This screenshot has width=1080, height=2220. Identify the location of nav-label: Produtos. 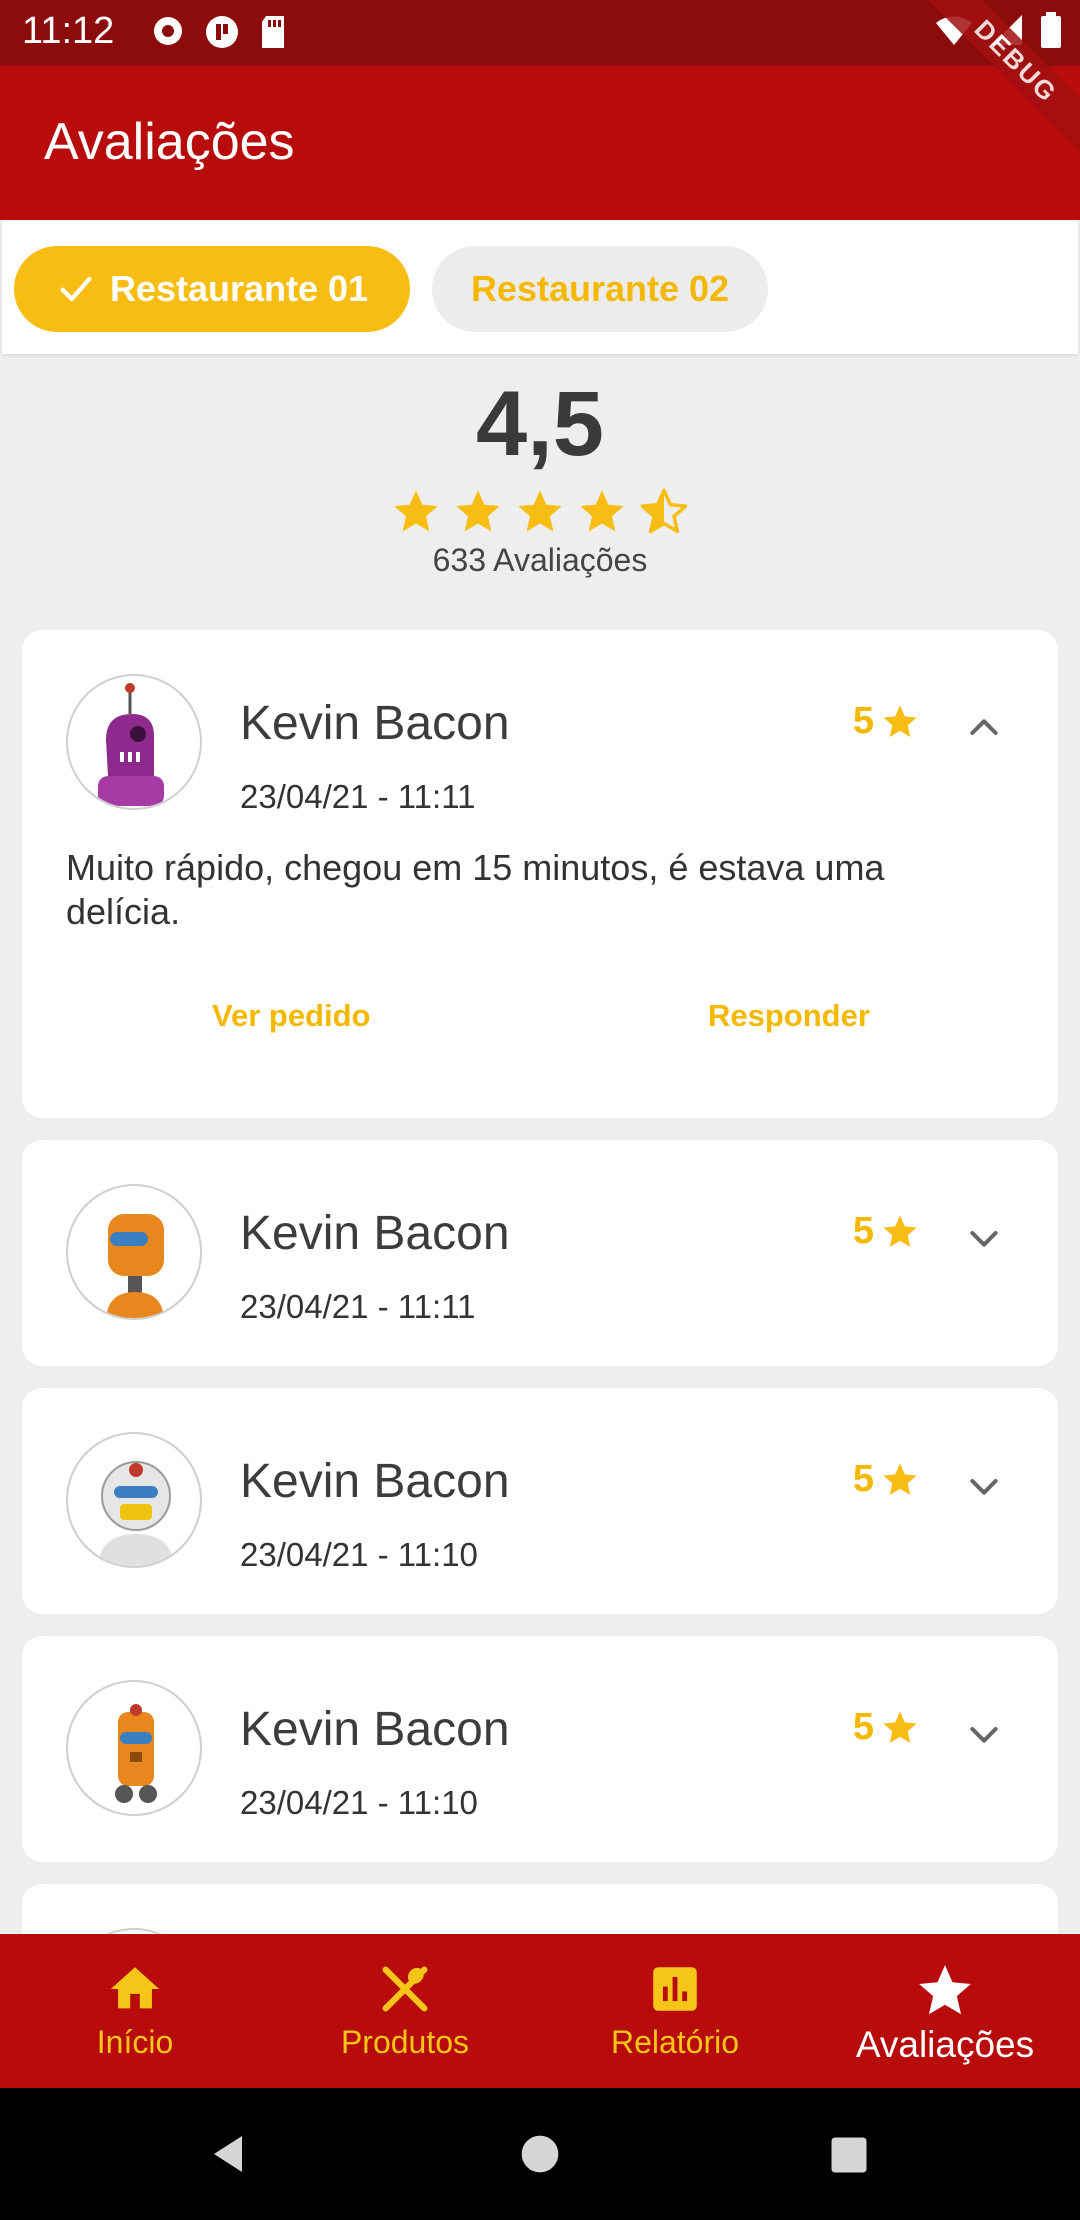
(405, 2042).